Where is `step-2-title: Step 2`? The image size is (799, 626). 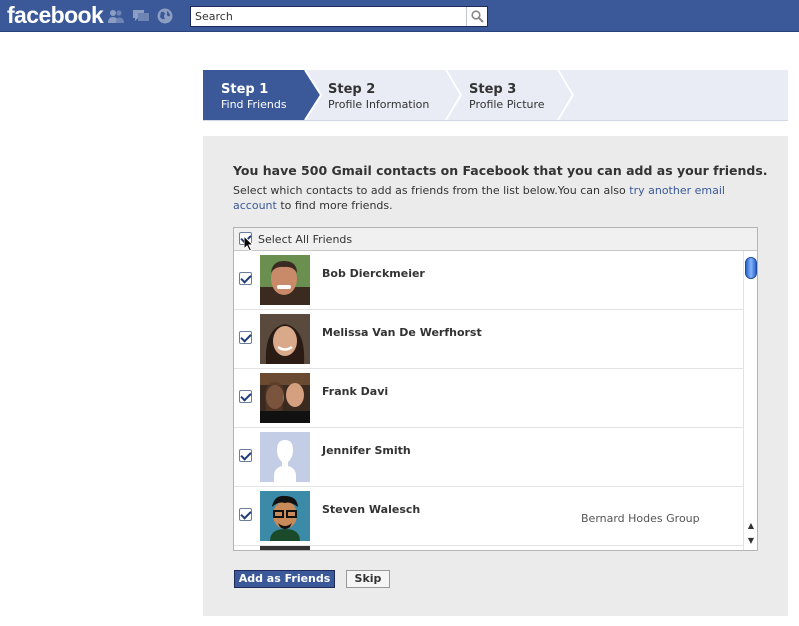 step-2-title: Step 2 is located at coordinates (352, 89).